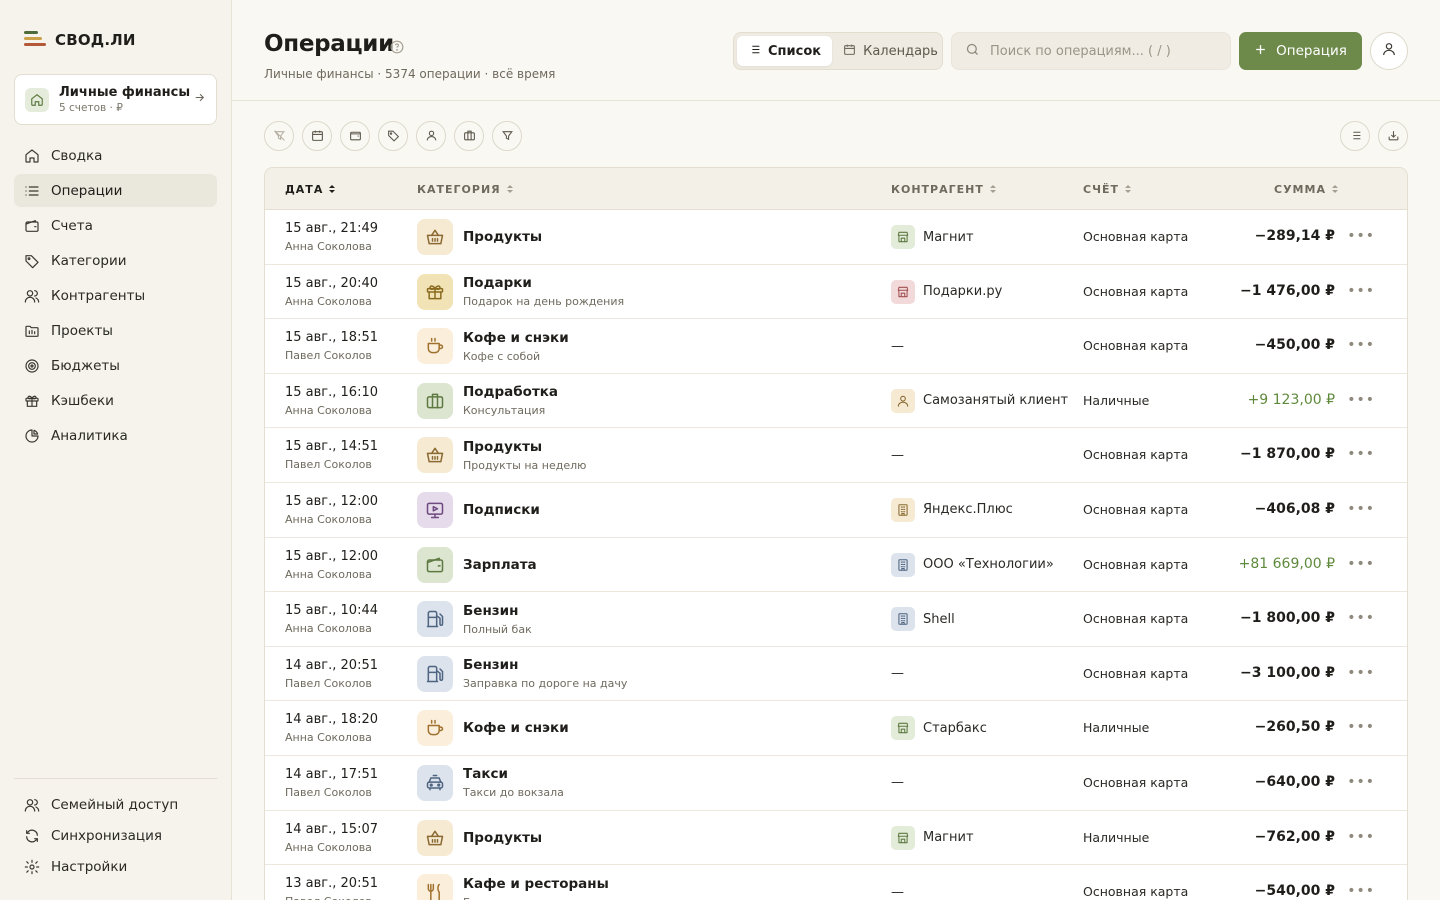 Image resolution: width=1440 pixels, height=900 pixels. What do you see at coordinates (1136, 619) in the screenshot?
I see `account-cell: Основная карта` at bounding box center [1136, 619].